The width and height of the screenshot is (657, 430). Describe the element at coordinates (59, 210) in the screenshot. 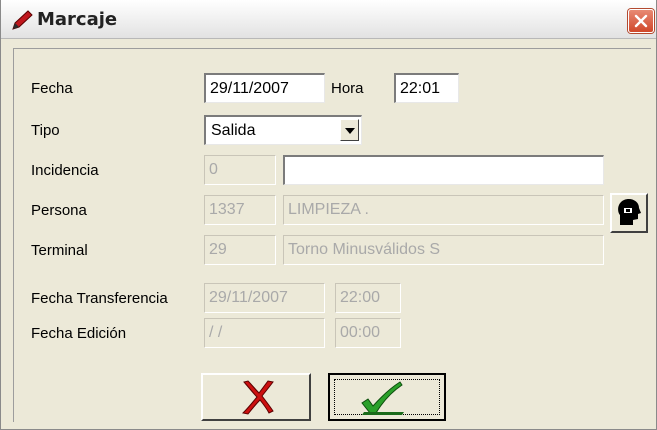

I see `persona-label: Persona` at that location.